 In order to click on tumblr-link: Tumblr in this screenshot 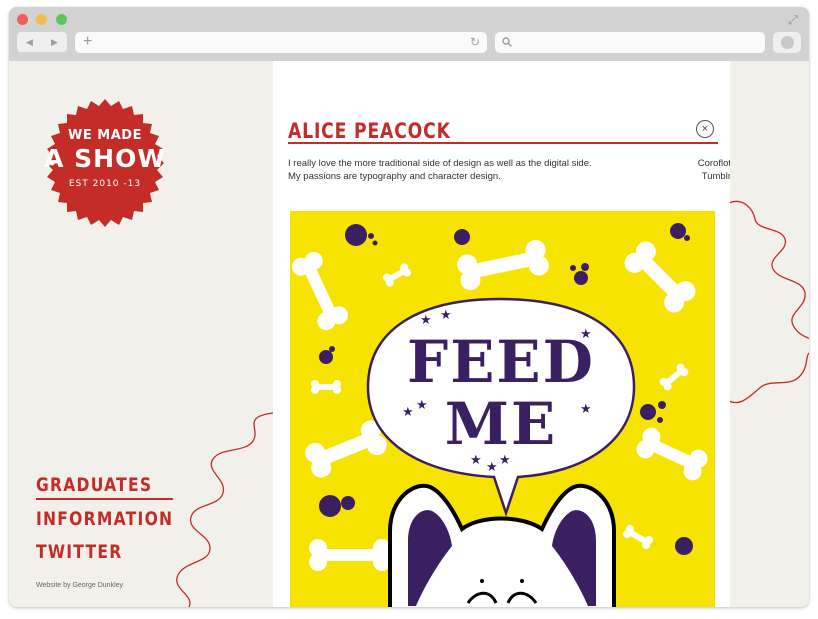, I will do `click(691, 176)`.